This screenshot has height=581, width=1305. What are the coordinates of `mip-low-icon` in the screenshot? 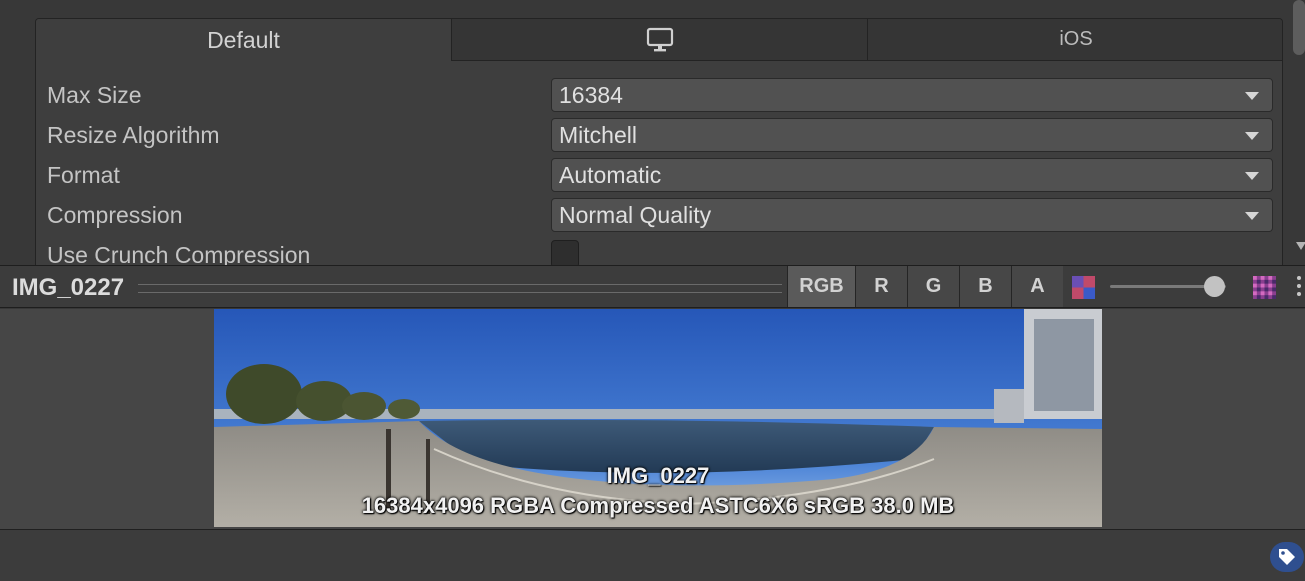 It's located at (1083, 287).